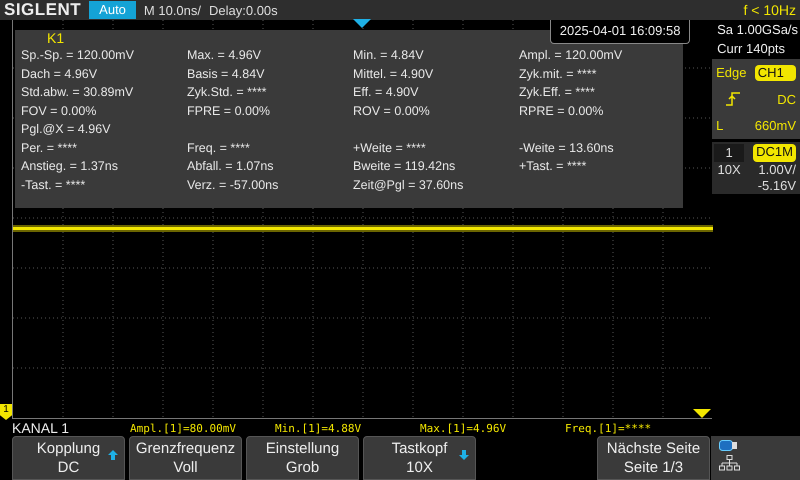  Describe the element at coordinates (227, 92) in the screenshot. I see `measurement-value: Zyk.Std. = ****` at that location.